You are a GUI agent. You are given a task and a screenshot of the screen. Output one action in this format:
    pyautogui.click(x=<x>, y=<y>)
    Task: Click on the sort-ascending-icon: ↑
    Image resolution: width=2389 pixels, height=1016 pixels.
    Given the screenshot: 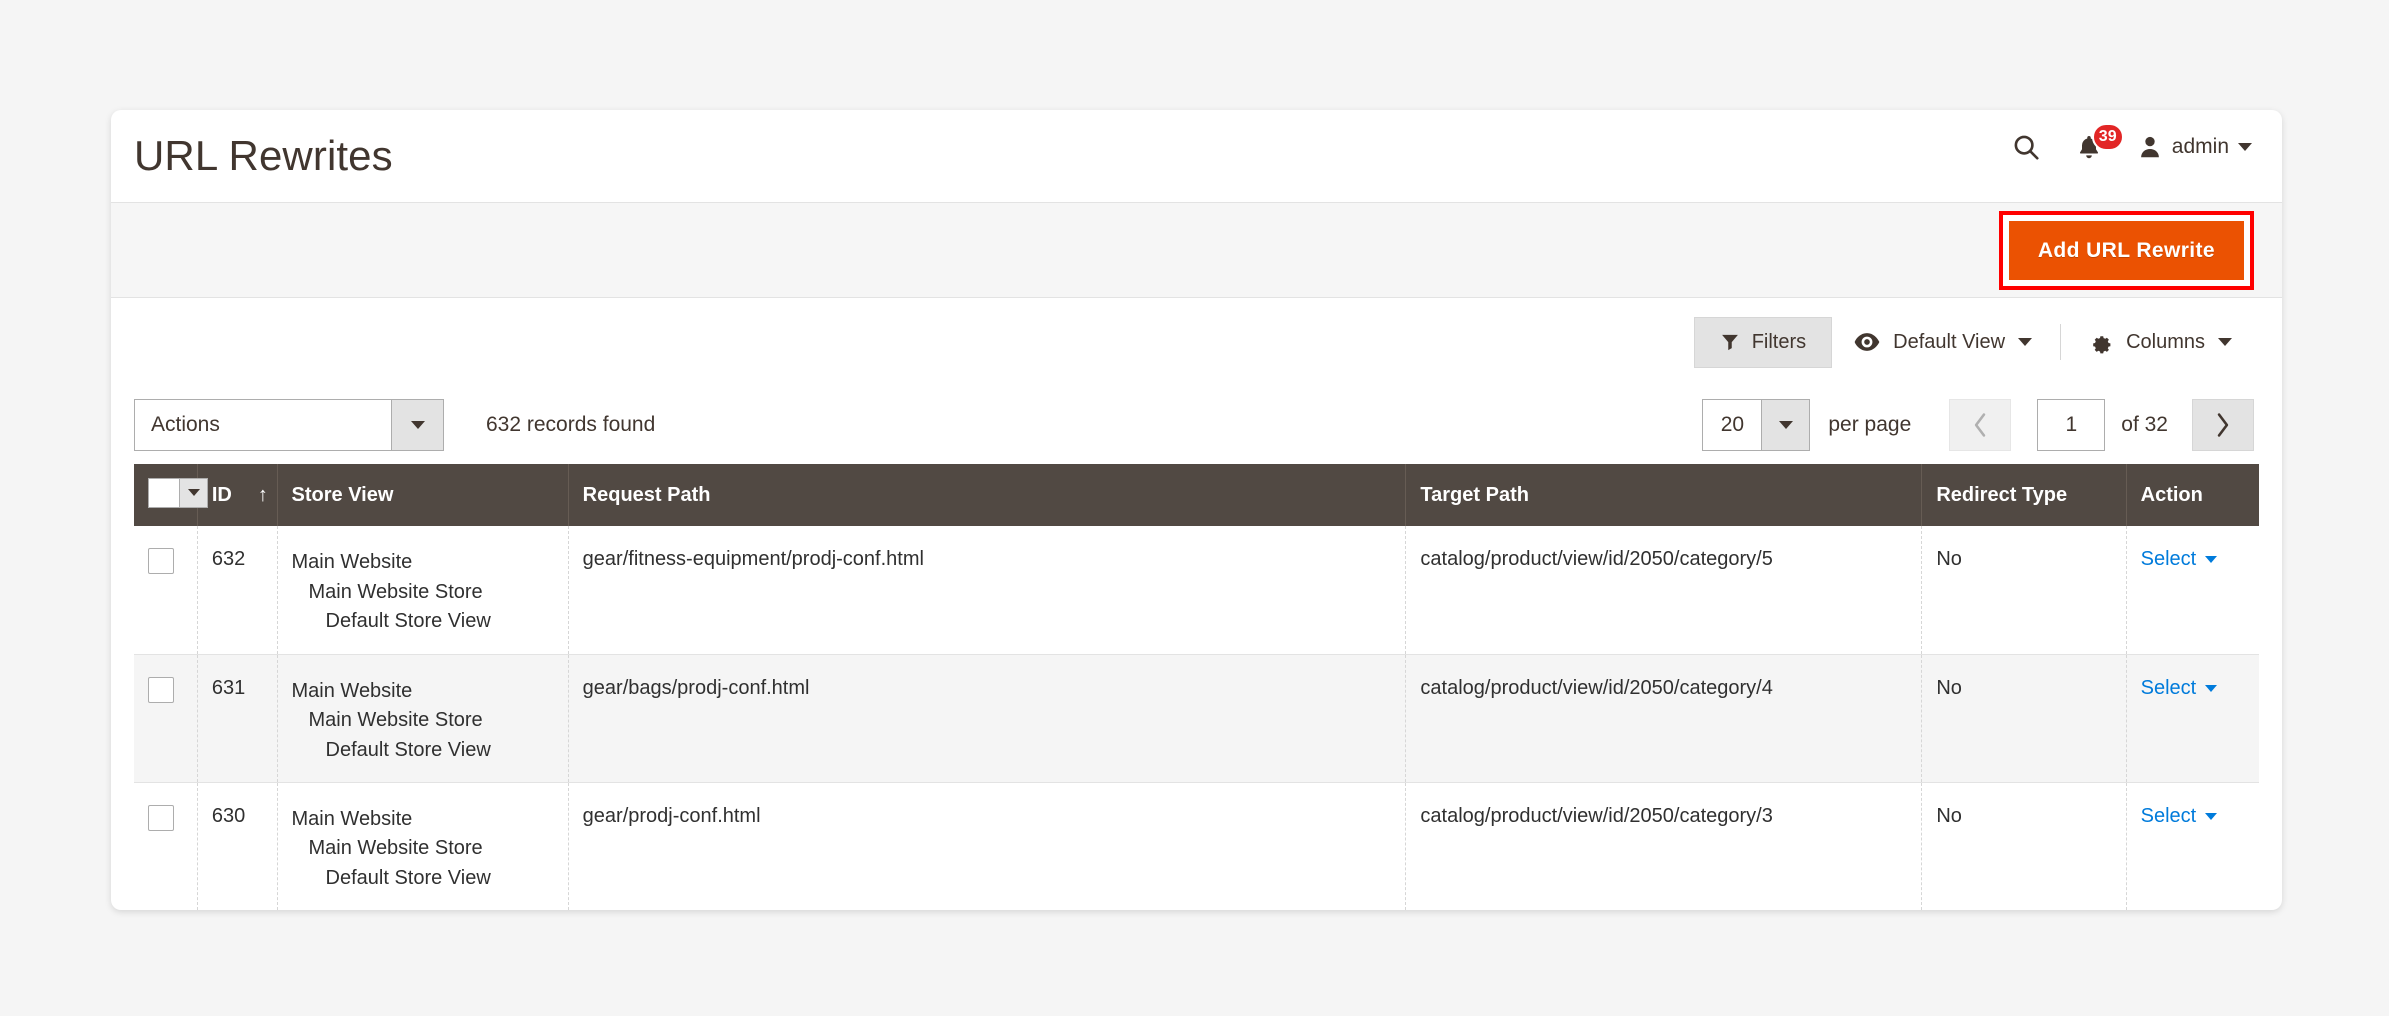 What is the action you would take?
    pyautogui.click(x=262, y=495)
    